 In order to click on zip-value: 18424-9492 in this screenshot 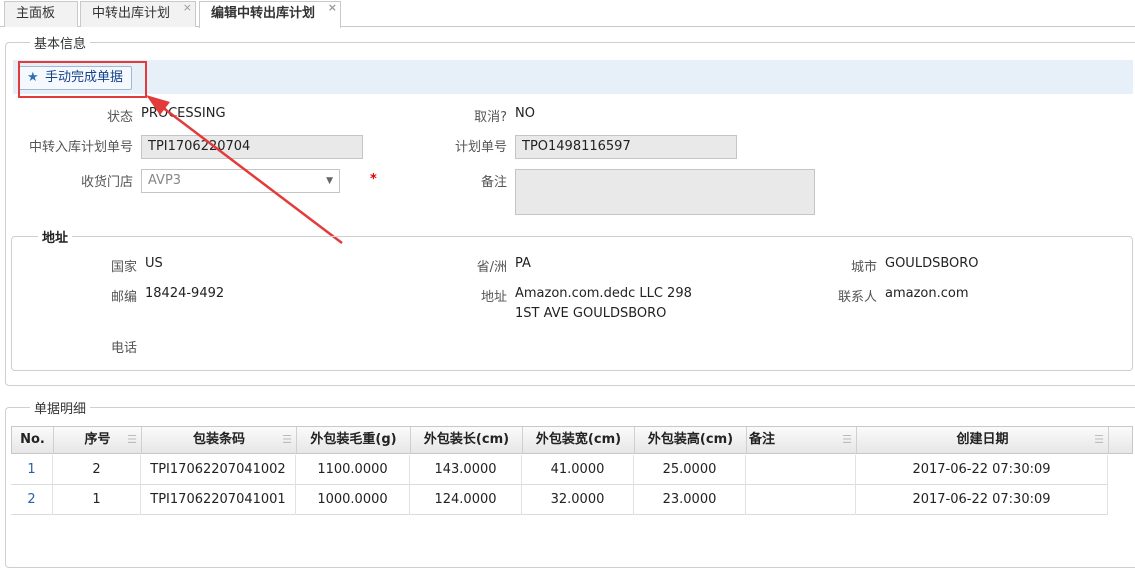, I will do `click(185, 293)`.